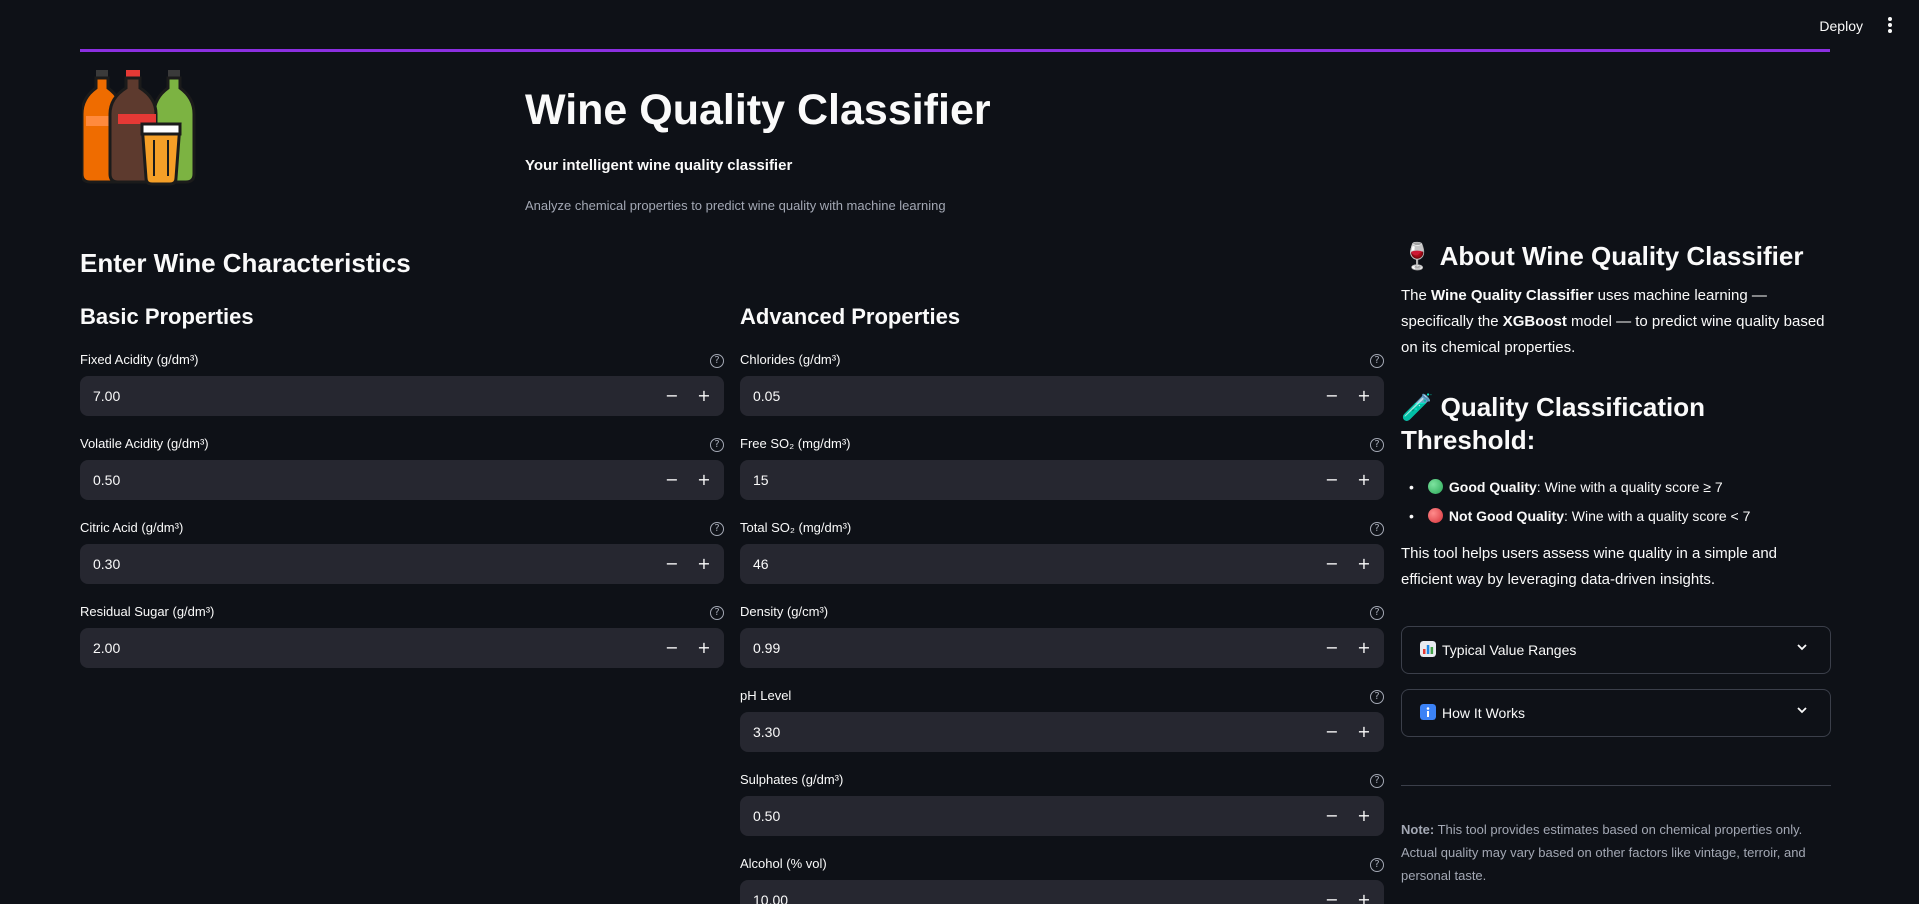 This screenshot has width=1919, height=904. What do you see at coordinates (1428, 649) in the screenshot?
I see `bar-chart-icon` at bounding box center [1428, 649].